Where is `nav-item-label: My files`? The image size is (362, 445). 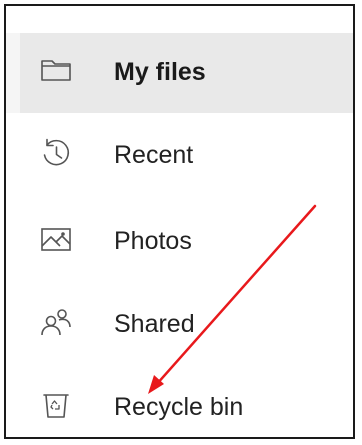 nav-item-label: My files is located at coordinates (160, 72).